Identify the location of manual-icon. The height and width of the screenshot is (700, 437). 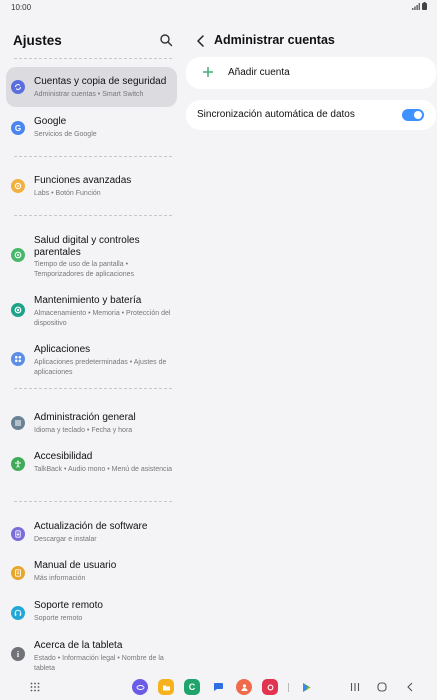
(18, 573).